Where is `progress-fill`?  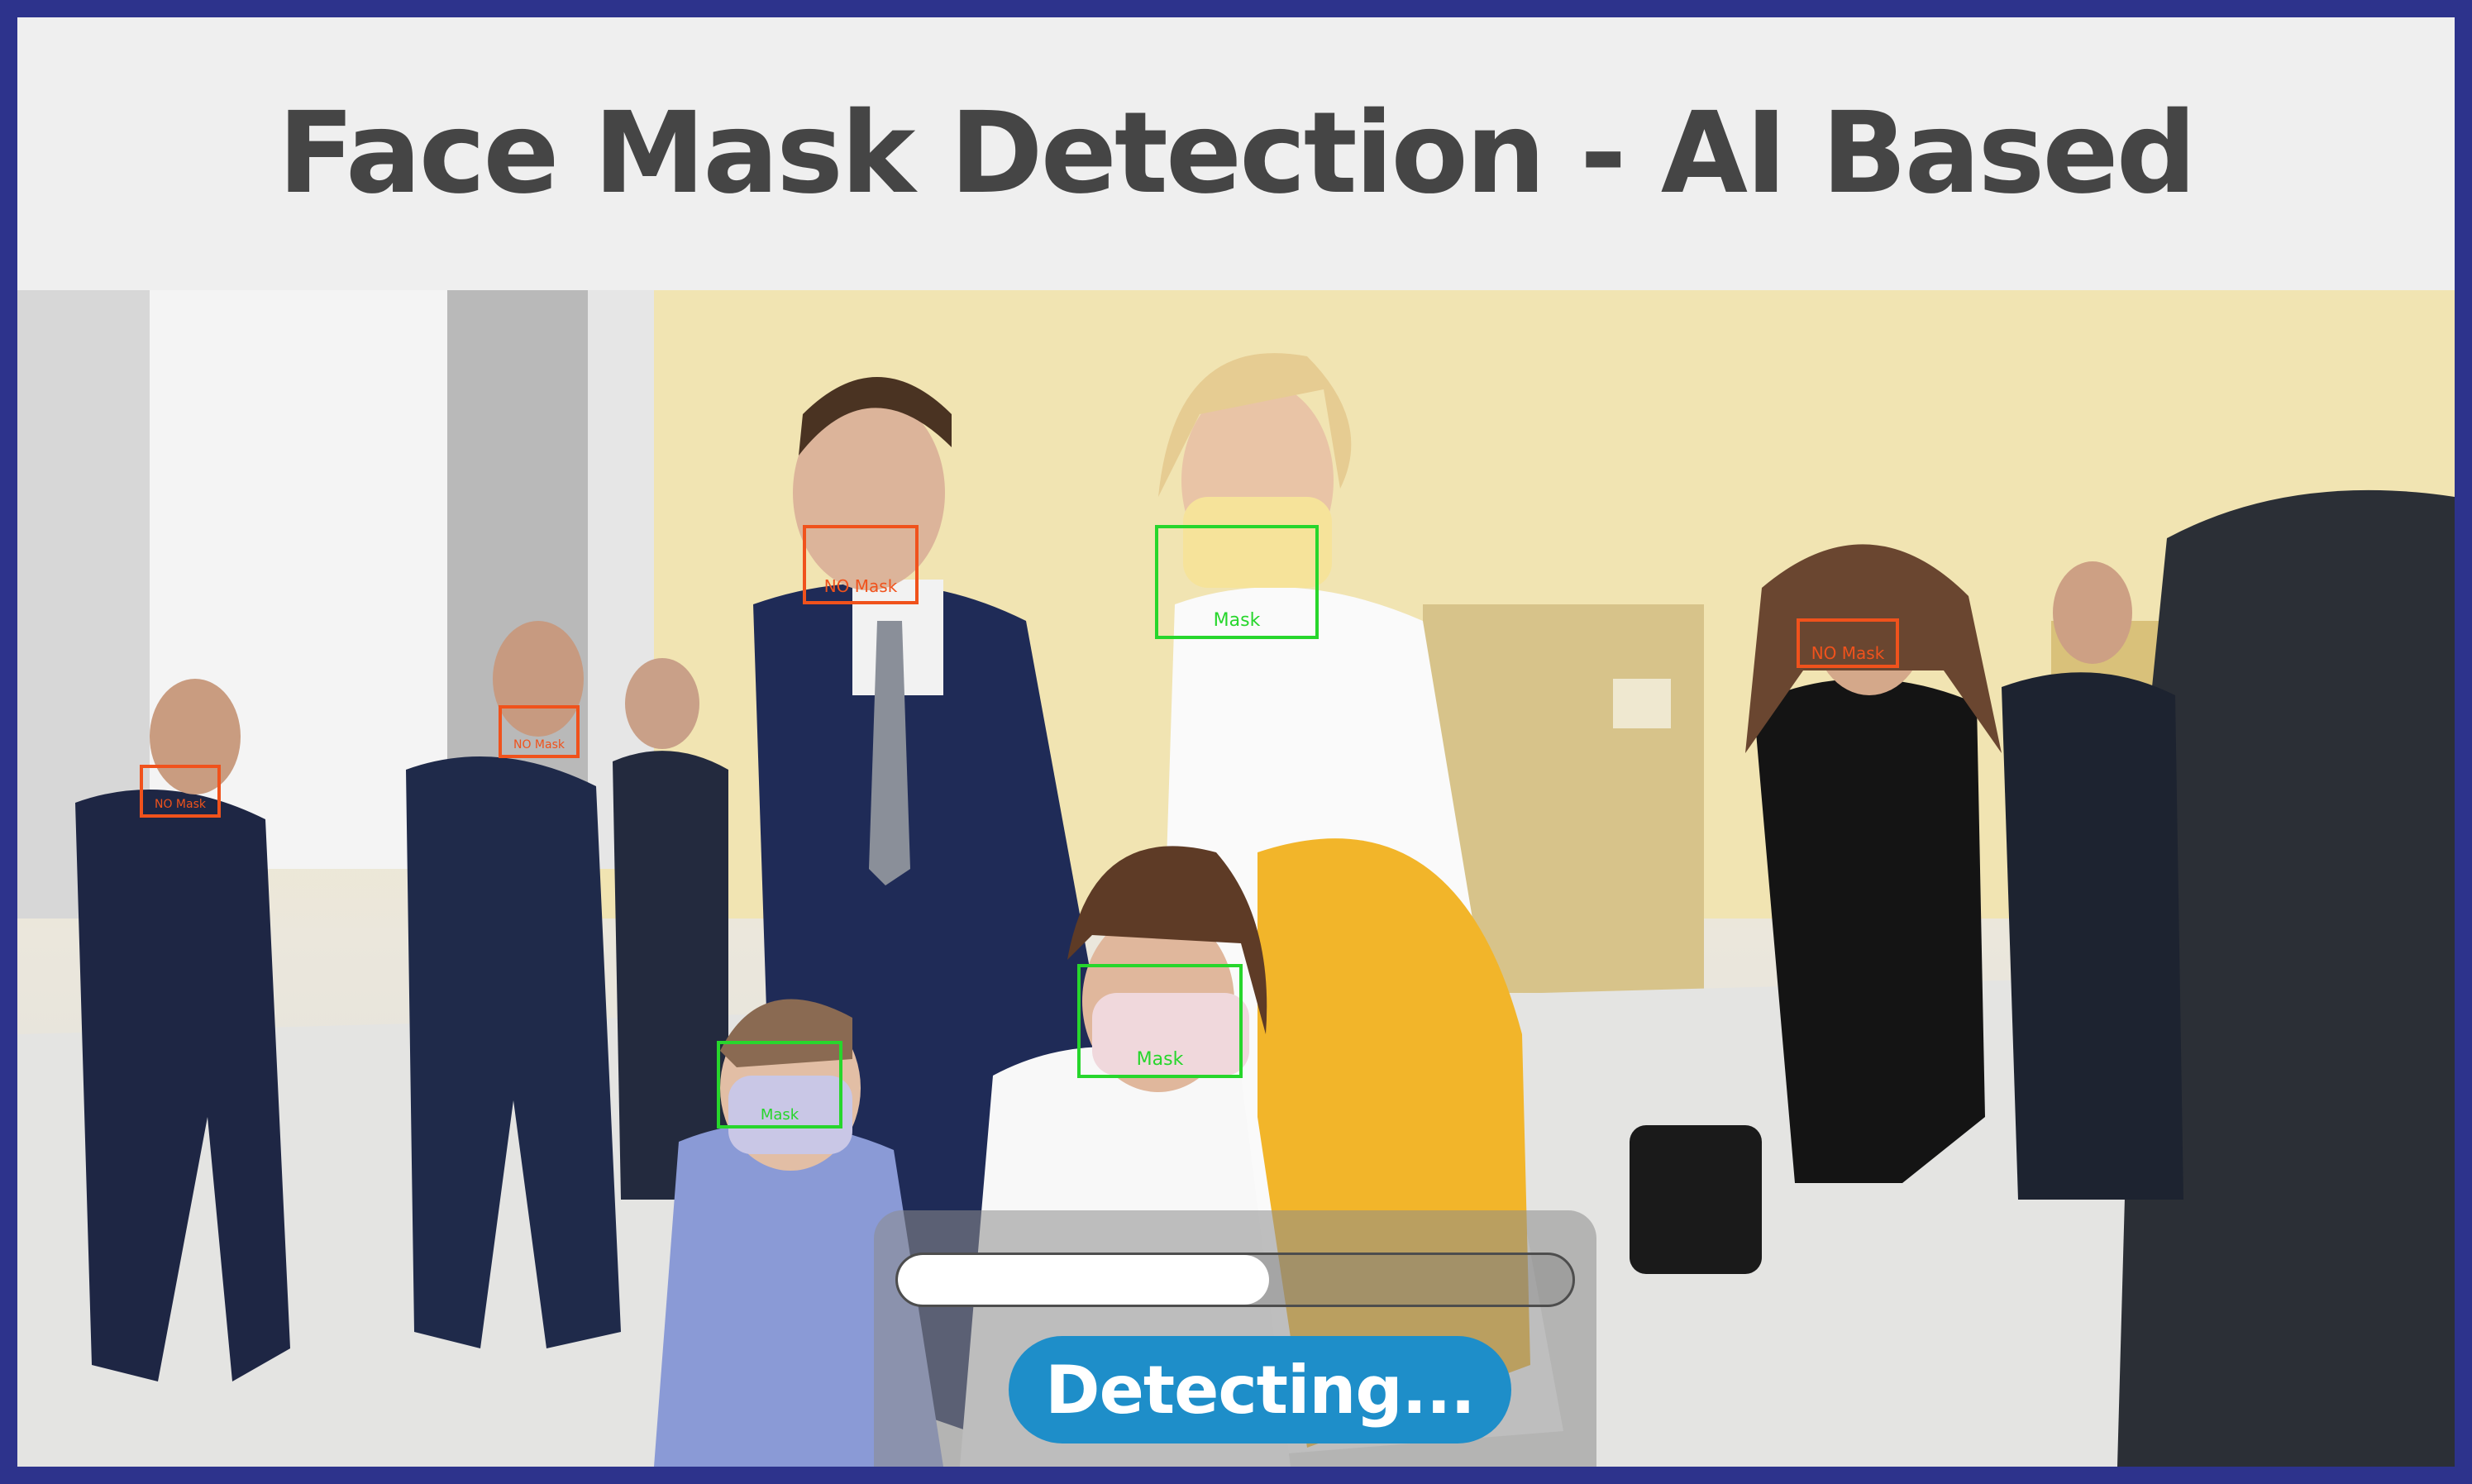 progress-fill is located at coordinates (1084, 1280).